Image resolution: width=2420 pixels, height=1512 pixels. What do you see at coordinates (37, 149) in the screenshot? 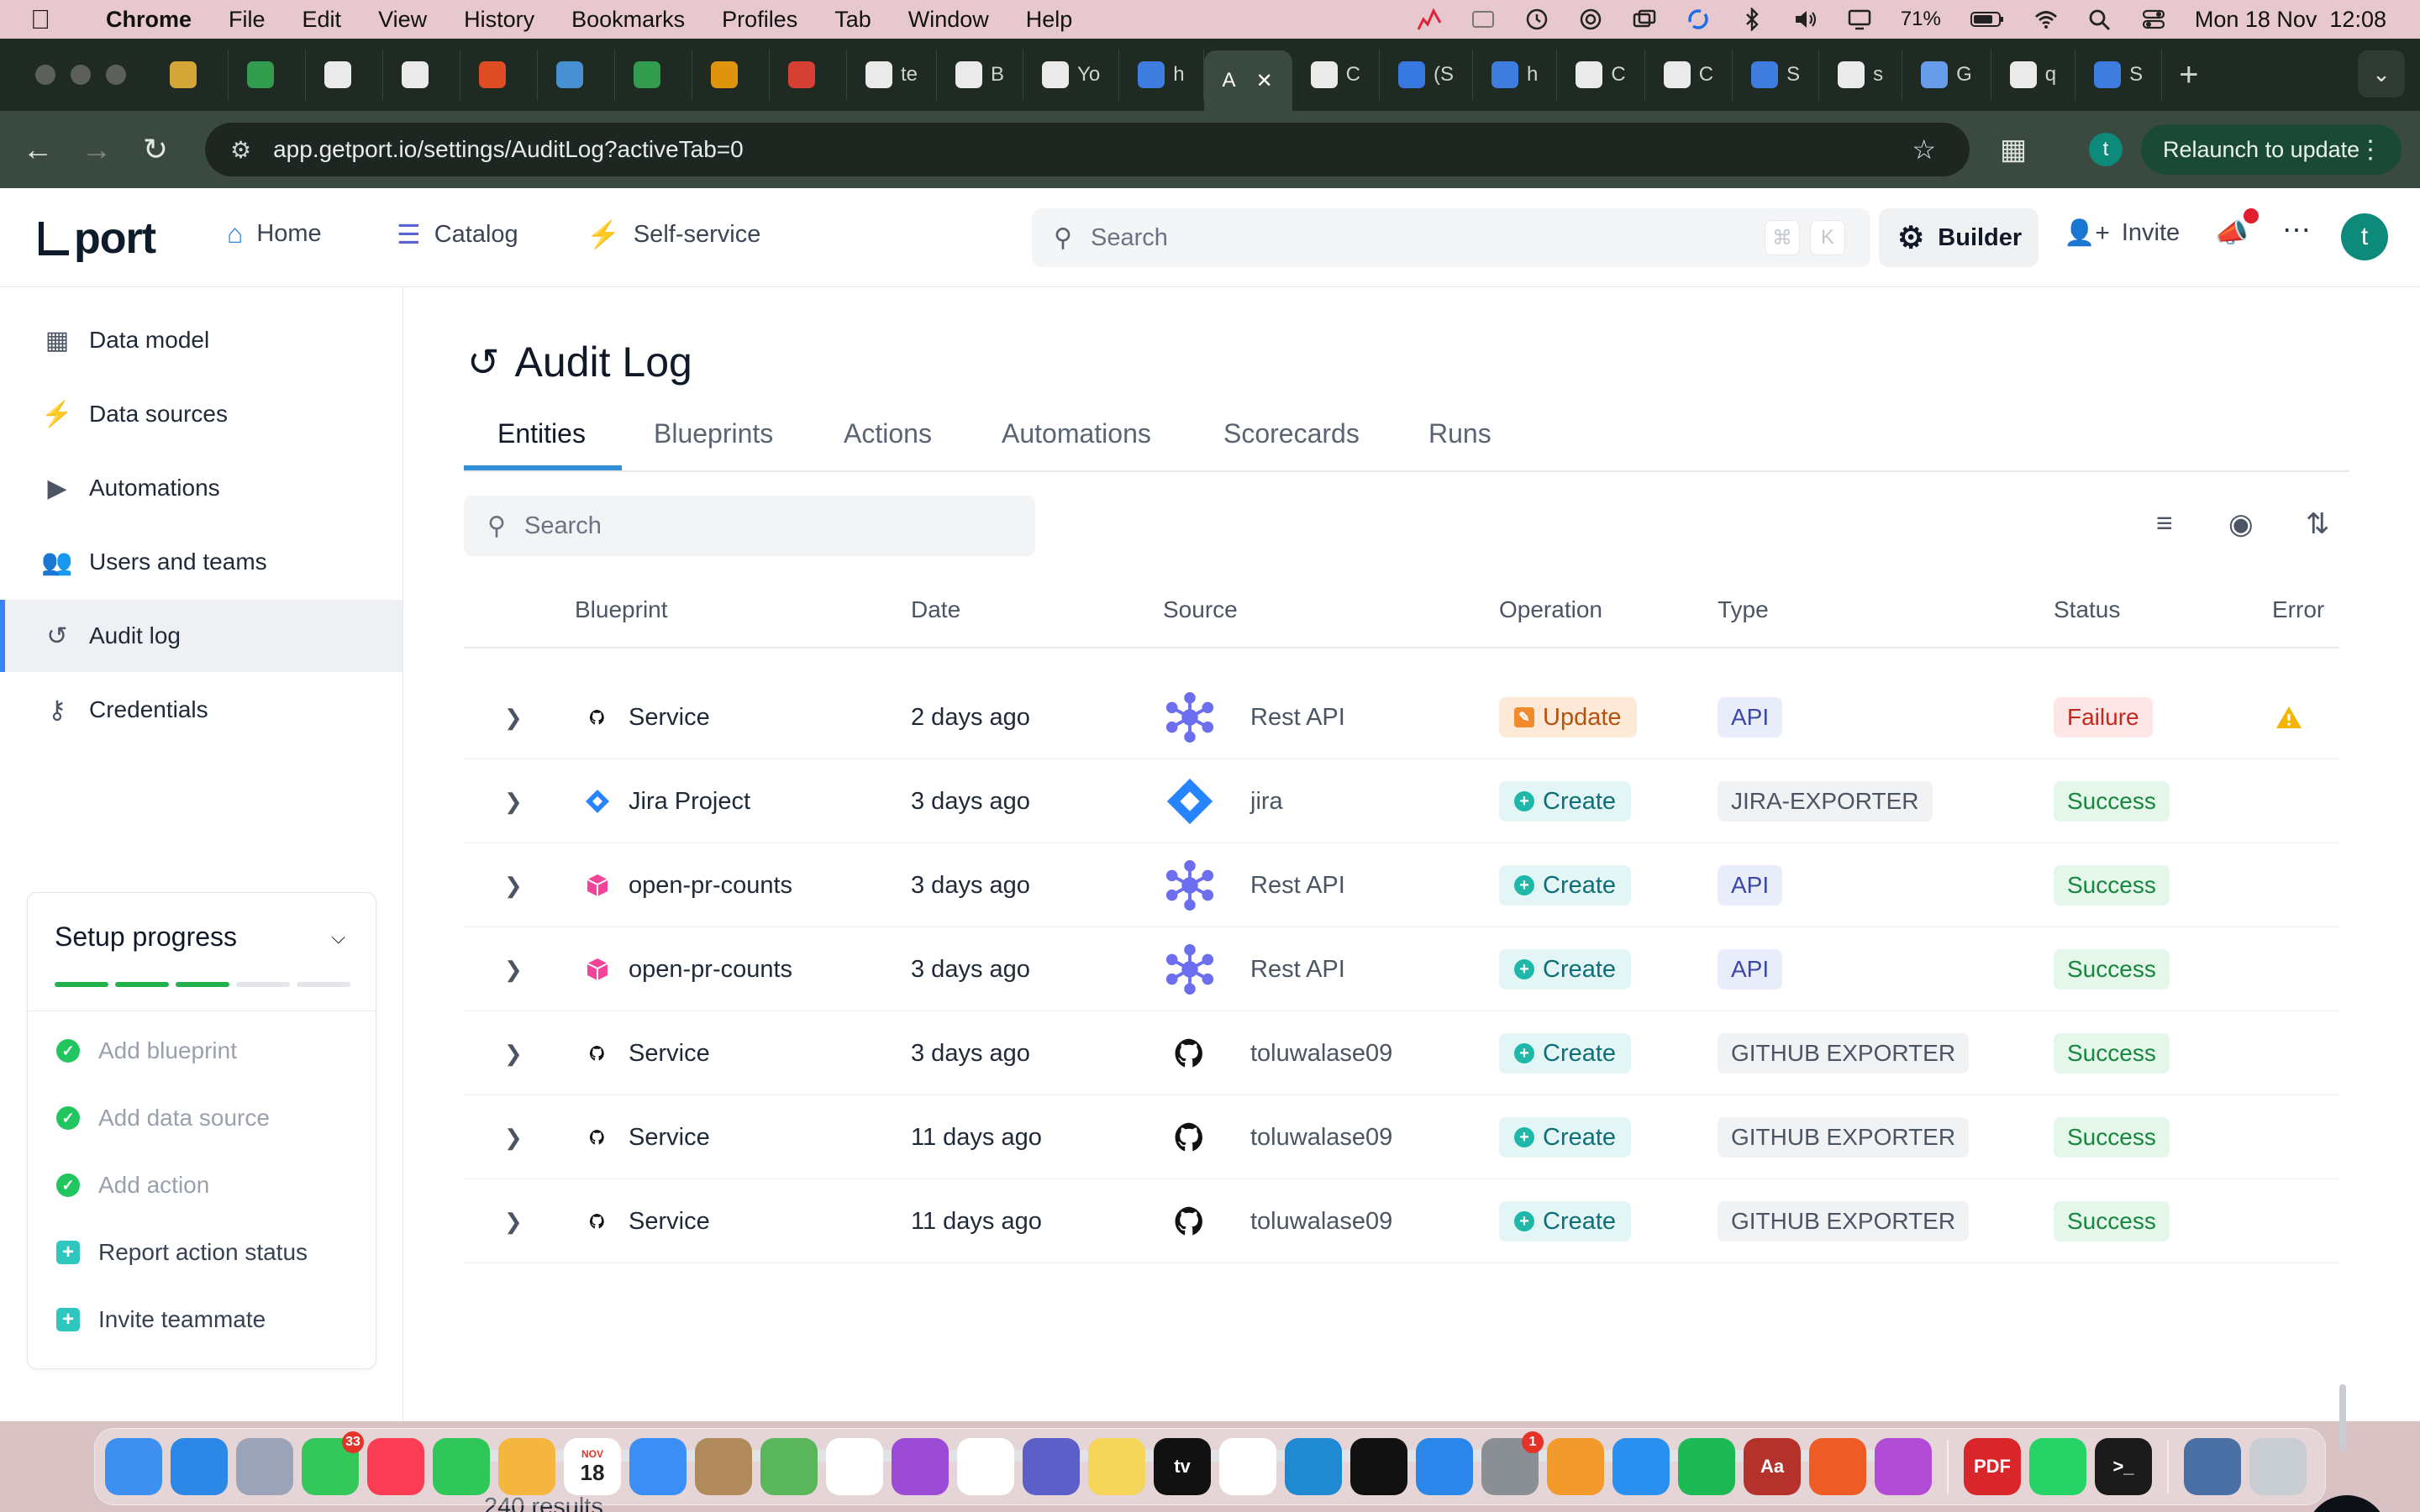
I see `back-arrow-icon: ←` at bounding box center [37, 149].